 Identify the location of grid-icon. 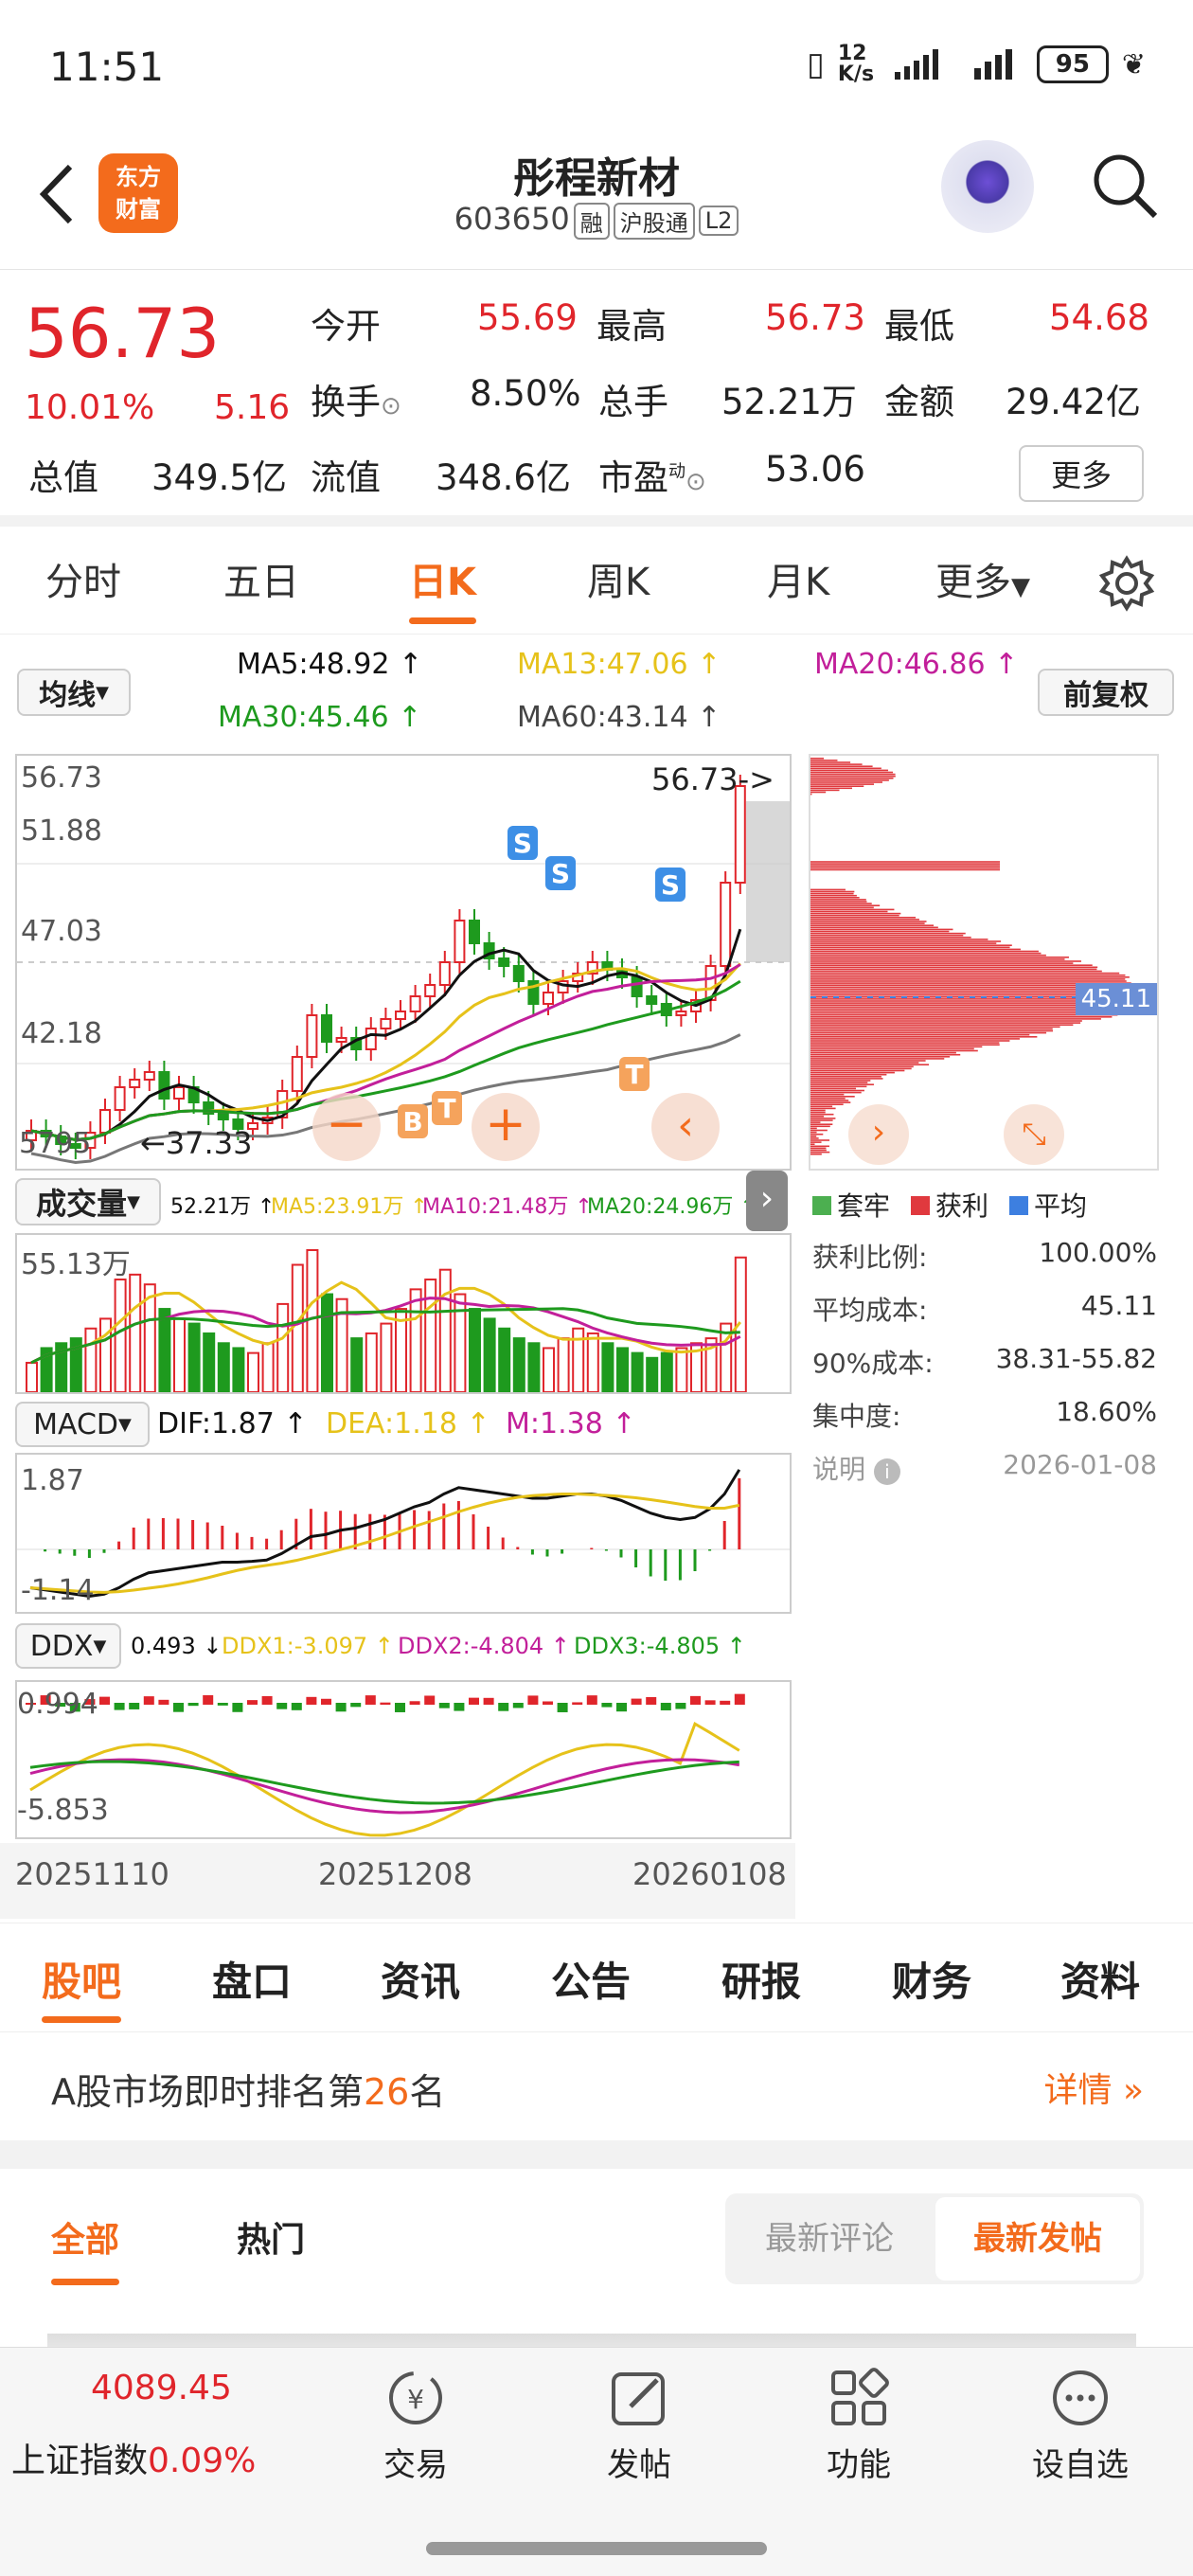
(859, 2398).